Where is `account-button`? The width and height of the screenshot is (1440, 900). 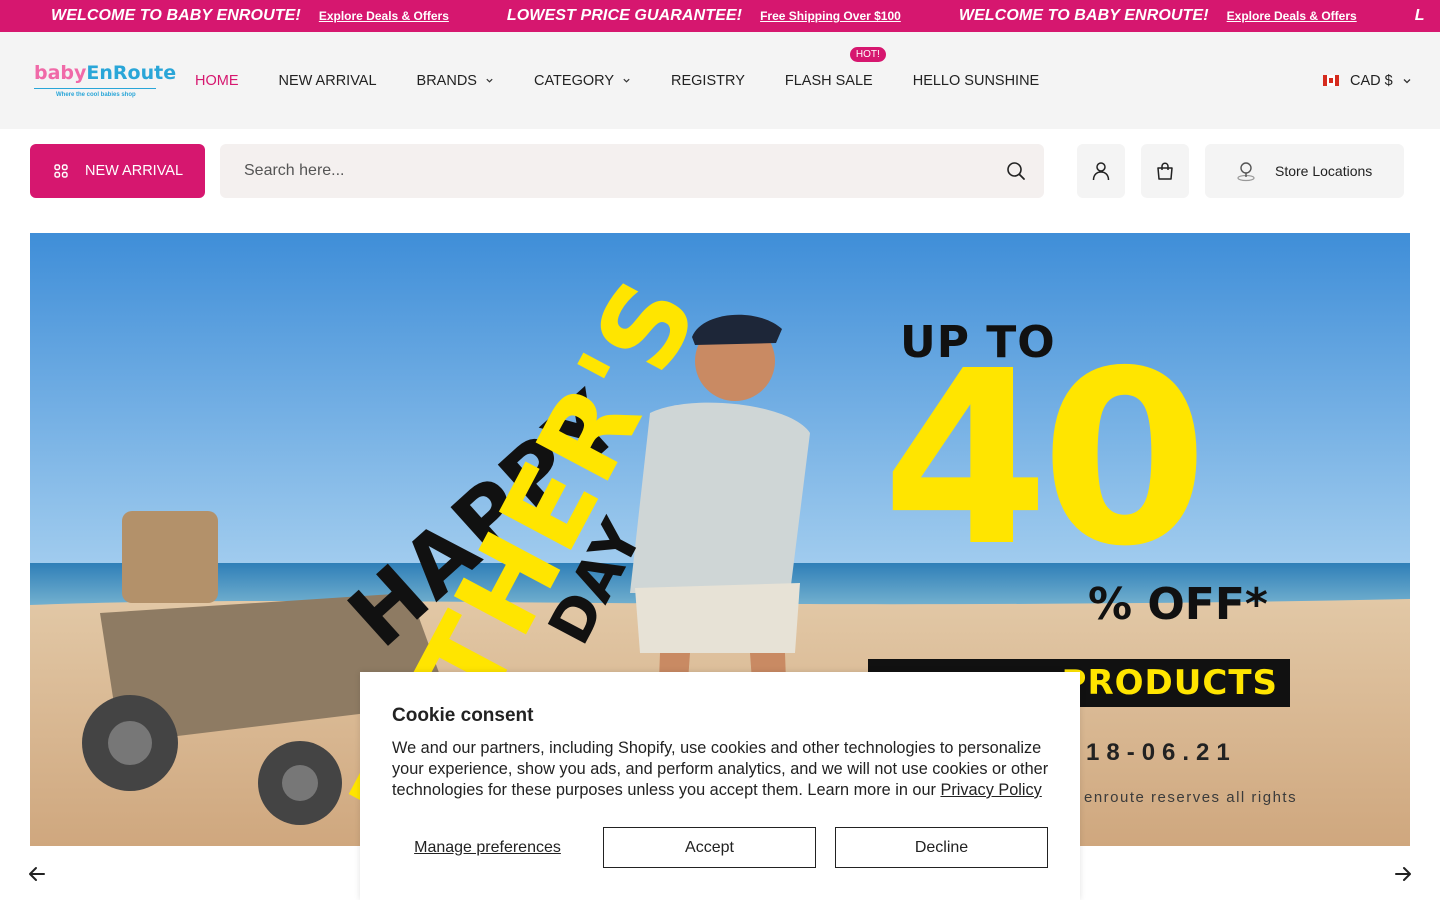 account-button is located at coordinates (1101, 171).